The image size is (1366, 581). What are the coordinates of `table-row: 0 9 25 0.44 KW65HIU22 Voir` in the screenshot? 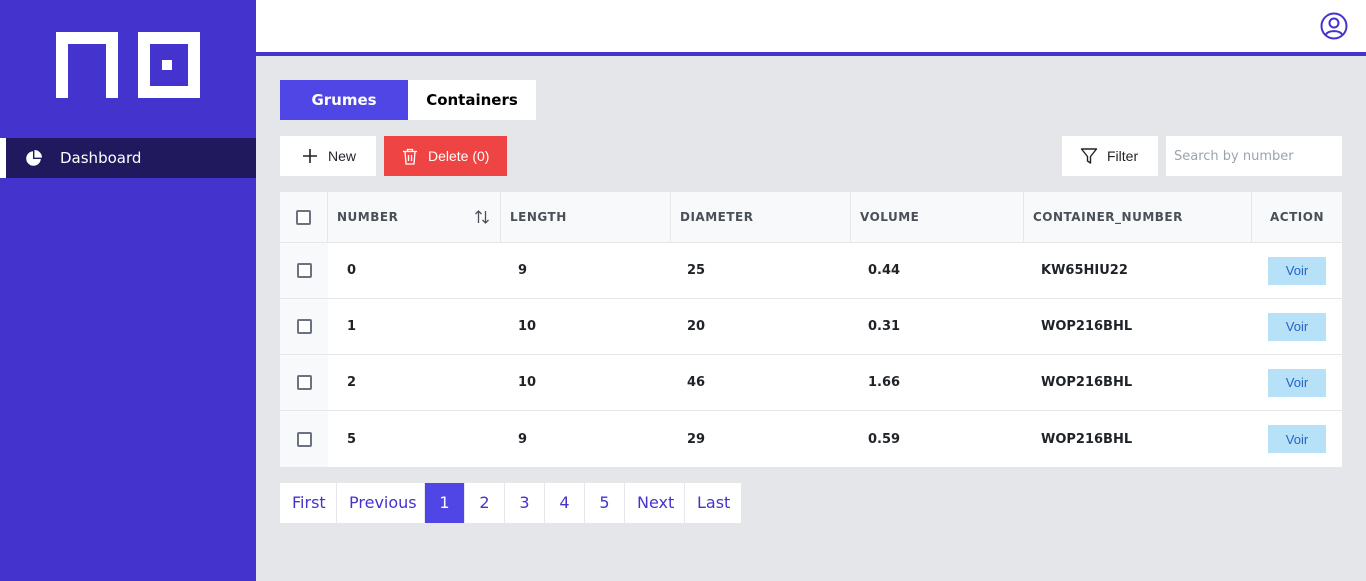 It's located at (811, 271).